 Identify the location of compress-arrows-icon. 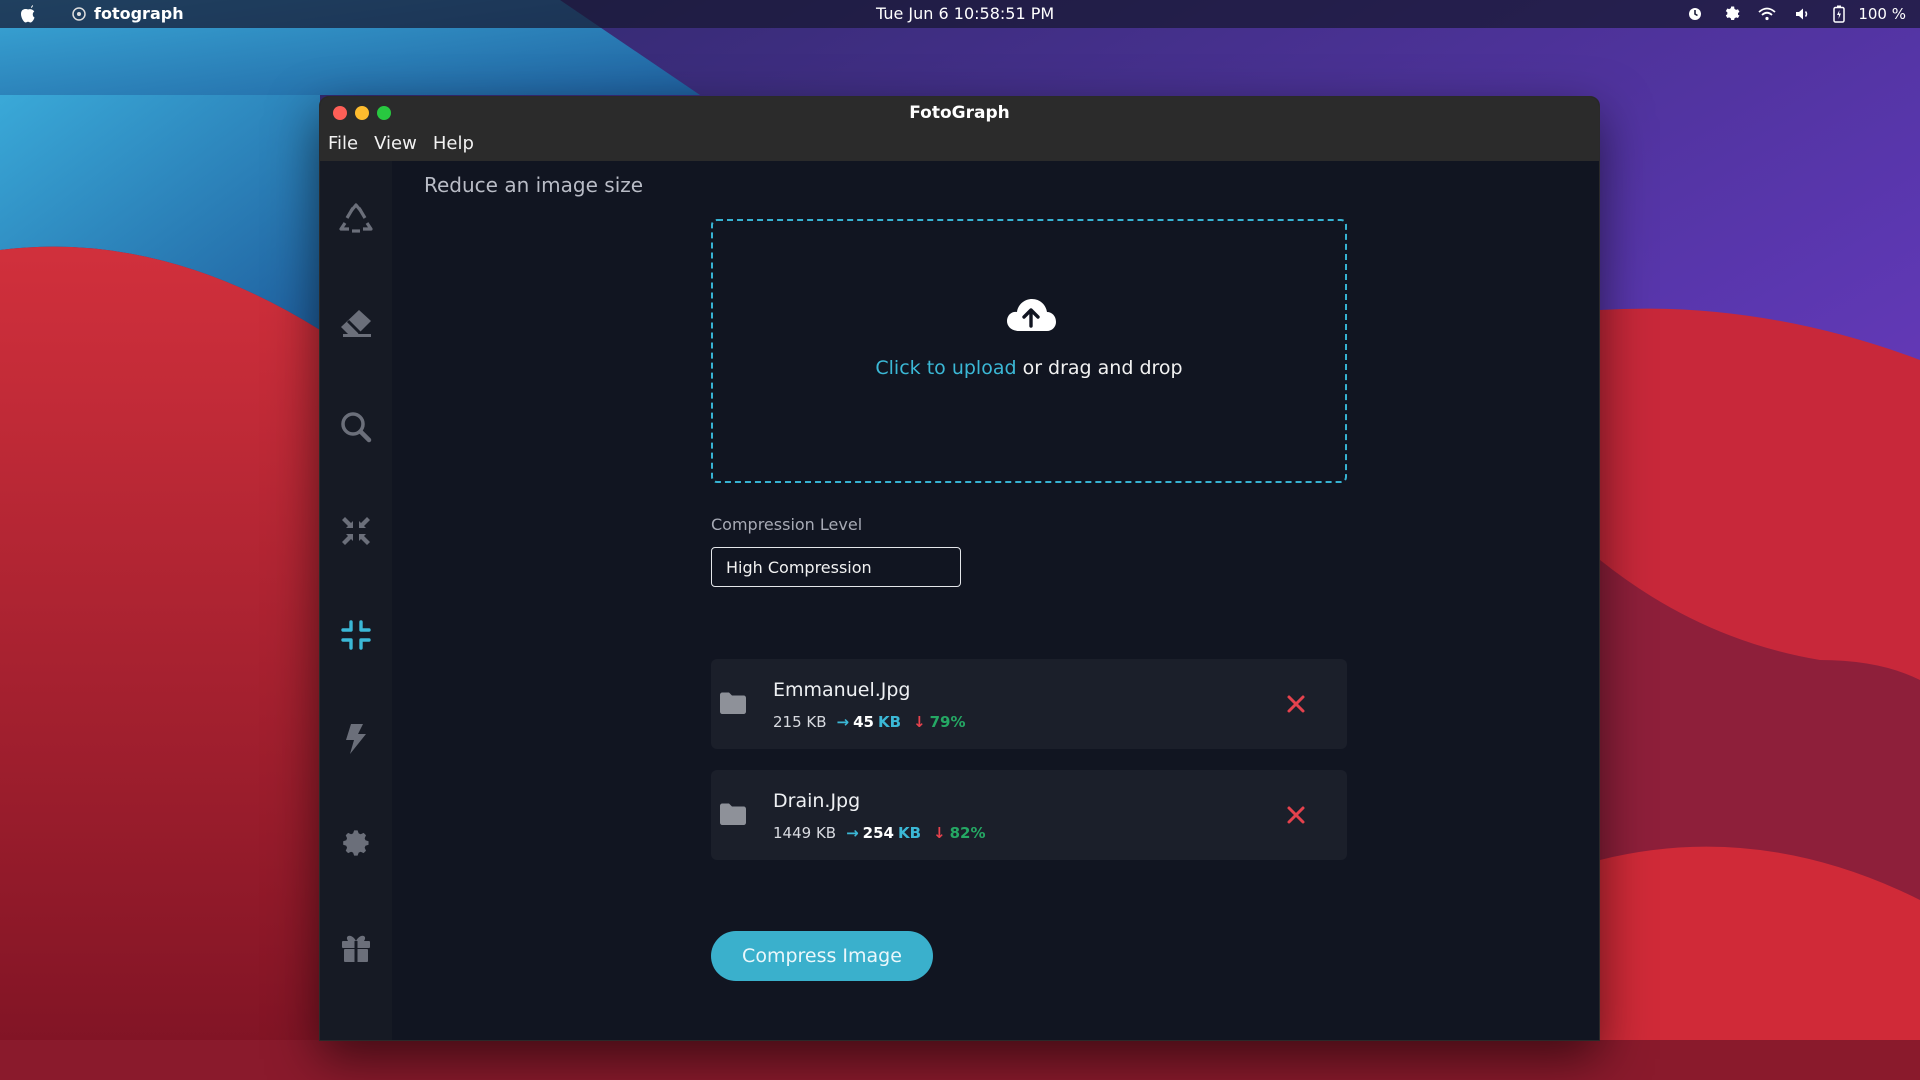
(356, 531).